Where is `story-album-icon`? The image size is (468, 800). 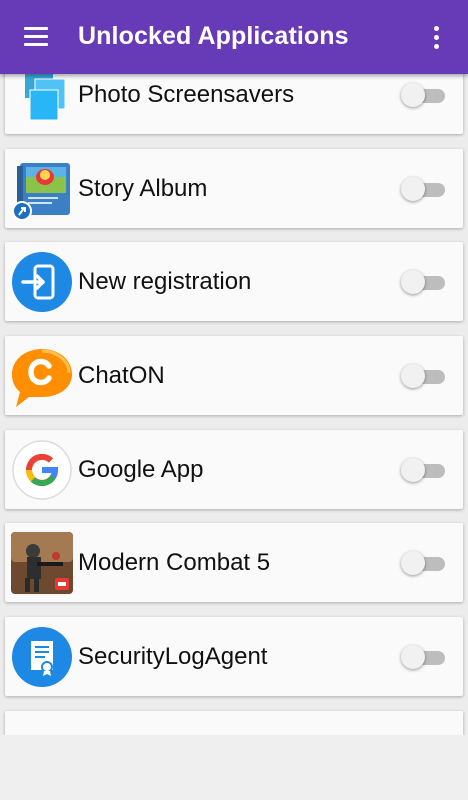
story-album-icon is located at coordinates (42, 189).